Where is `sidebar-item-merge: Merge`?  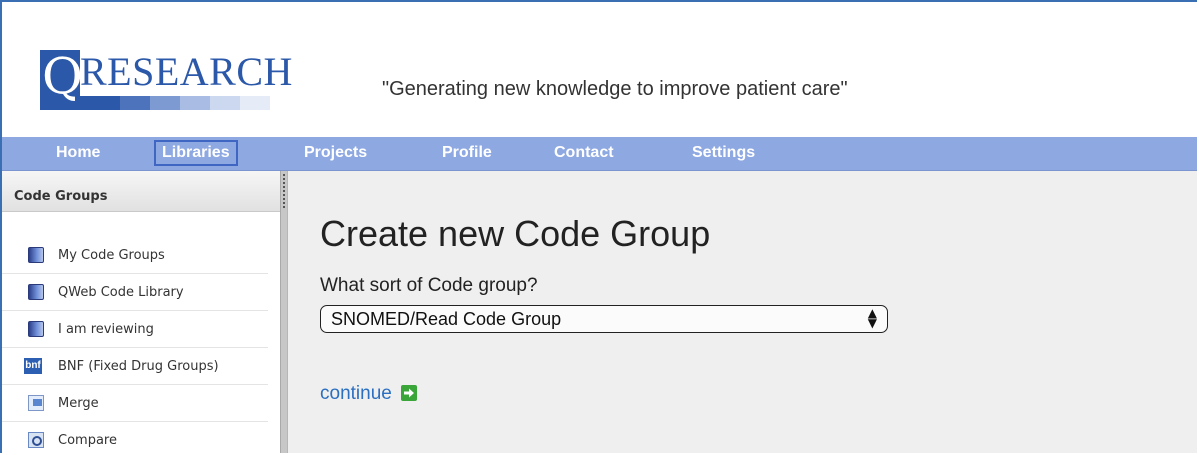 sidebar-item-merge: Merge is located at coordinates (135, 403).